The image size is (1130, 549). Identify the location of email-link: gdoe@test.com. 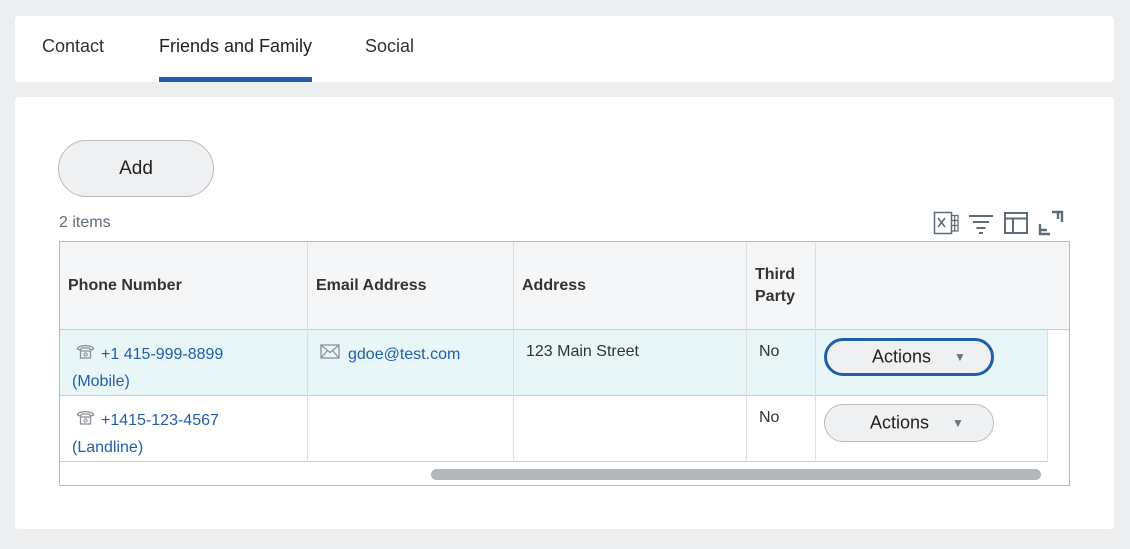
(416, 354).